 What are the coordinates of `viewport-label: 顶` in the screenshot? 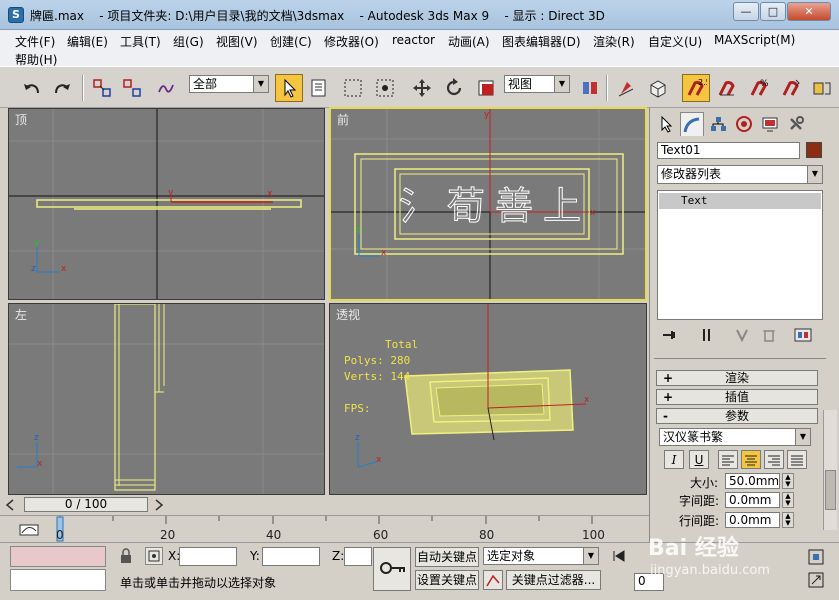 It's located at (21, 119).